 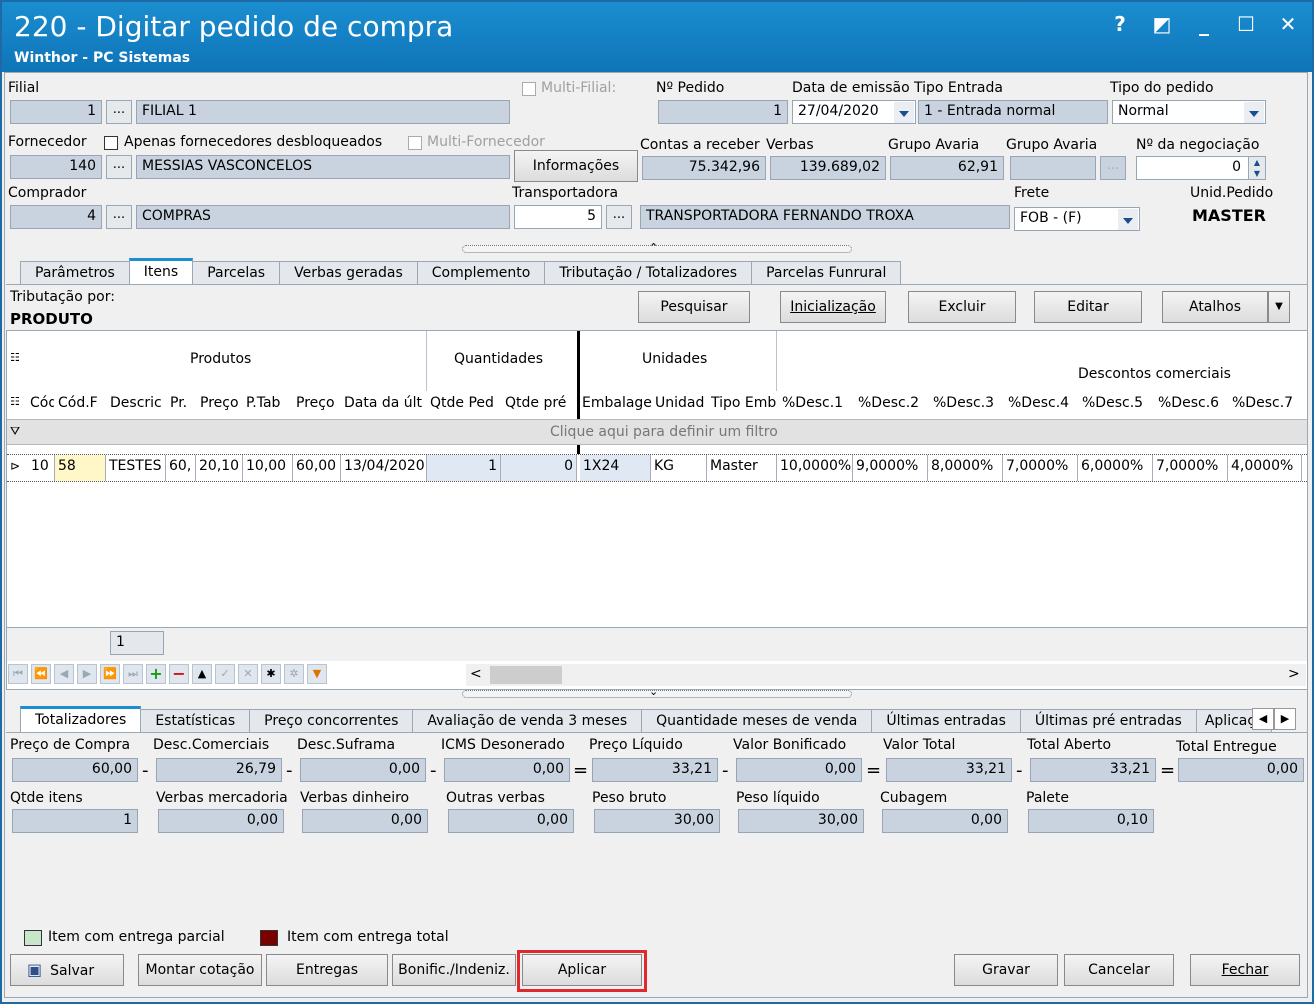 I want to click on cell-pr: 60,, so click(x=181, y=468).